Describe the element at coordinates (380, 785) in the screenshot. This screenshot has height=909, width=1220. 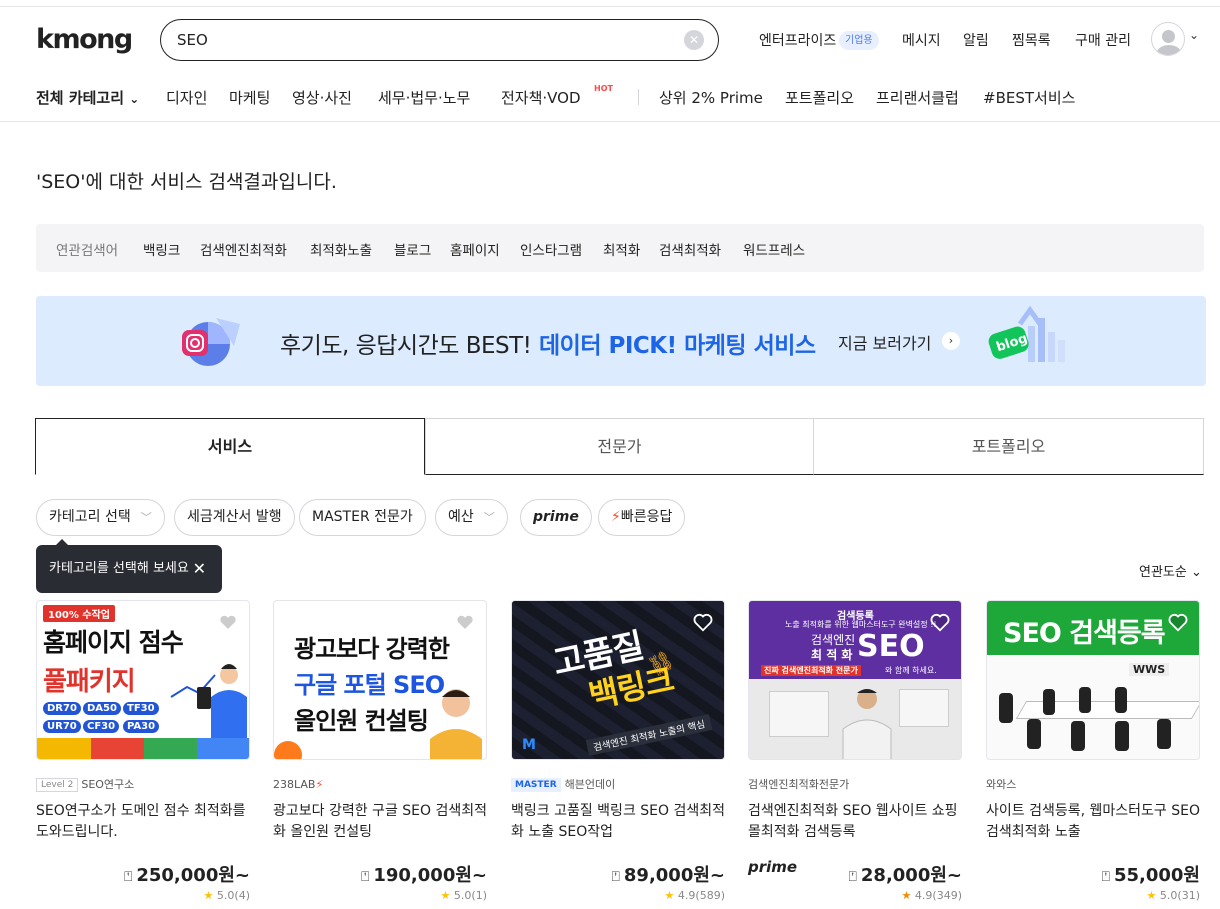
I see `seller-info: 238LAB⚡` at that location.